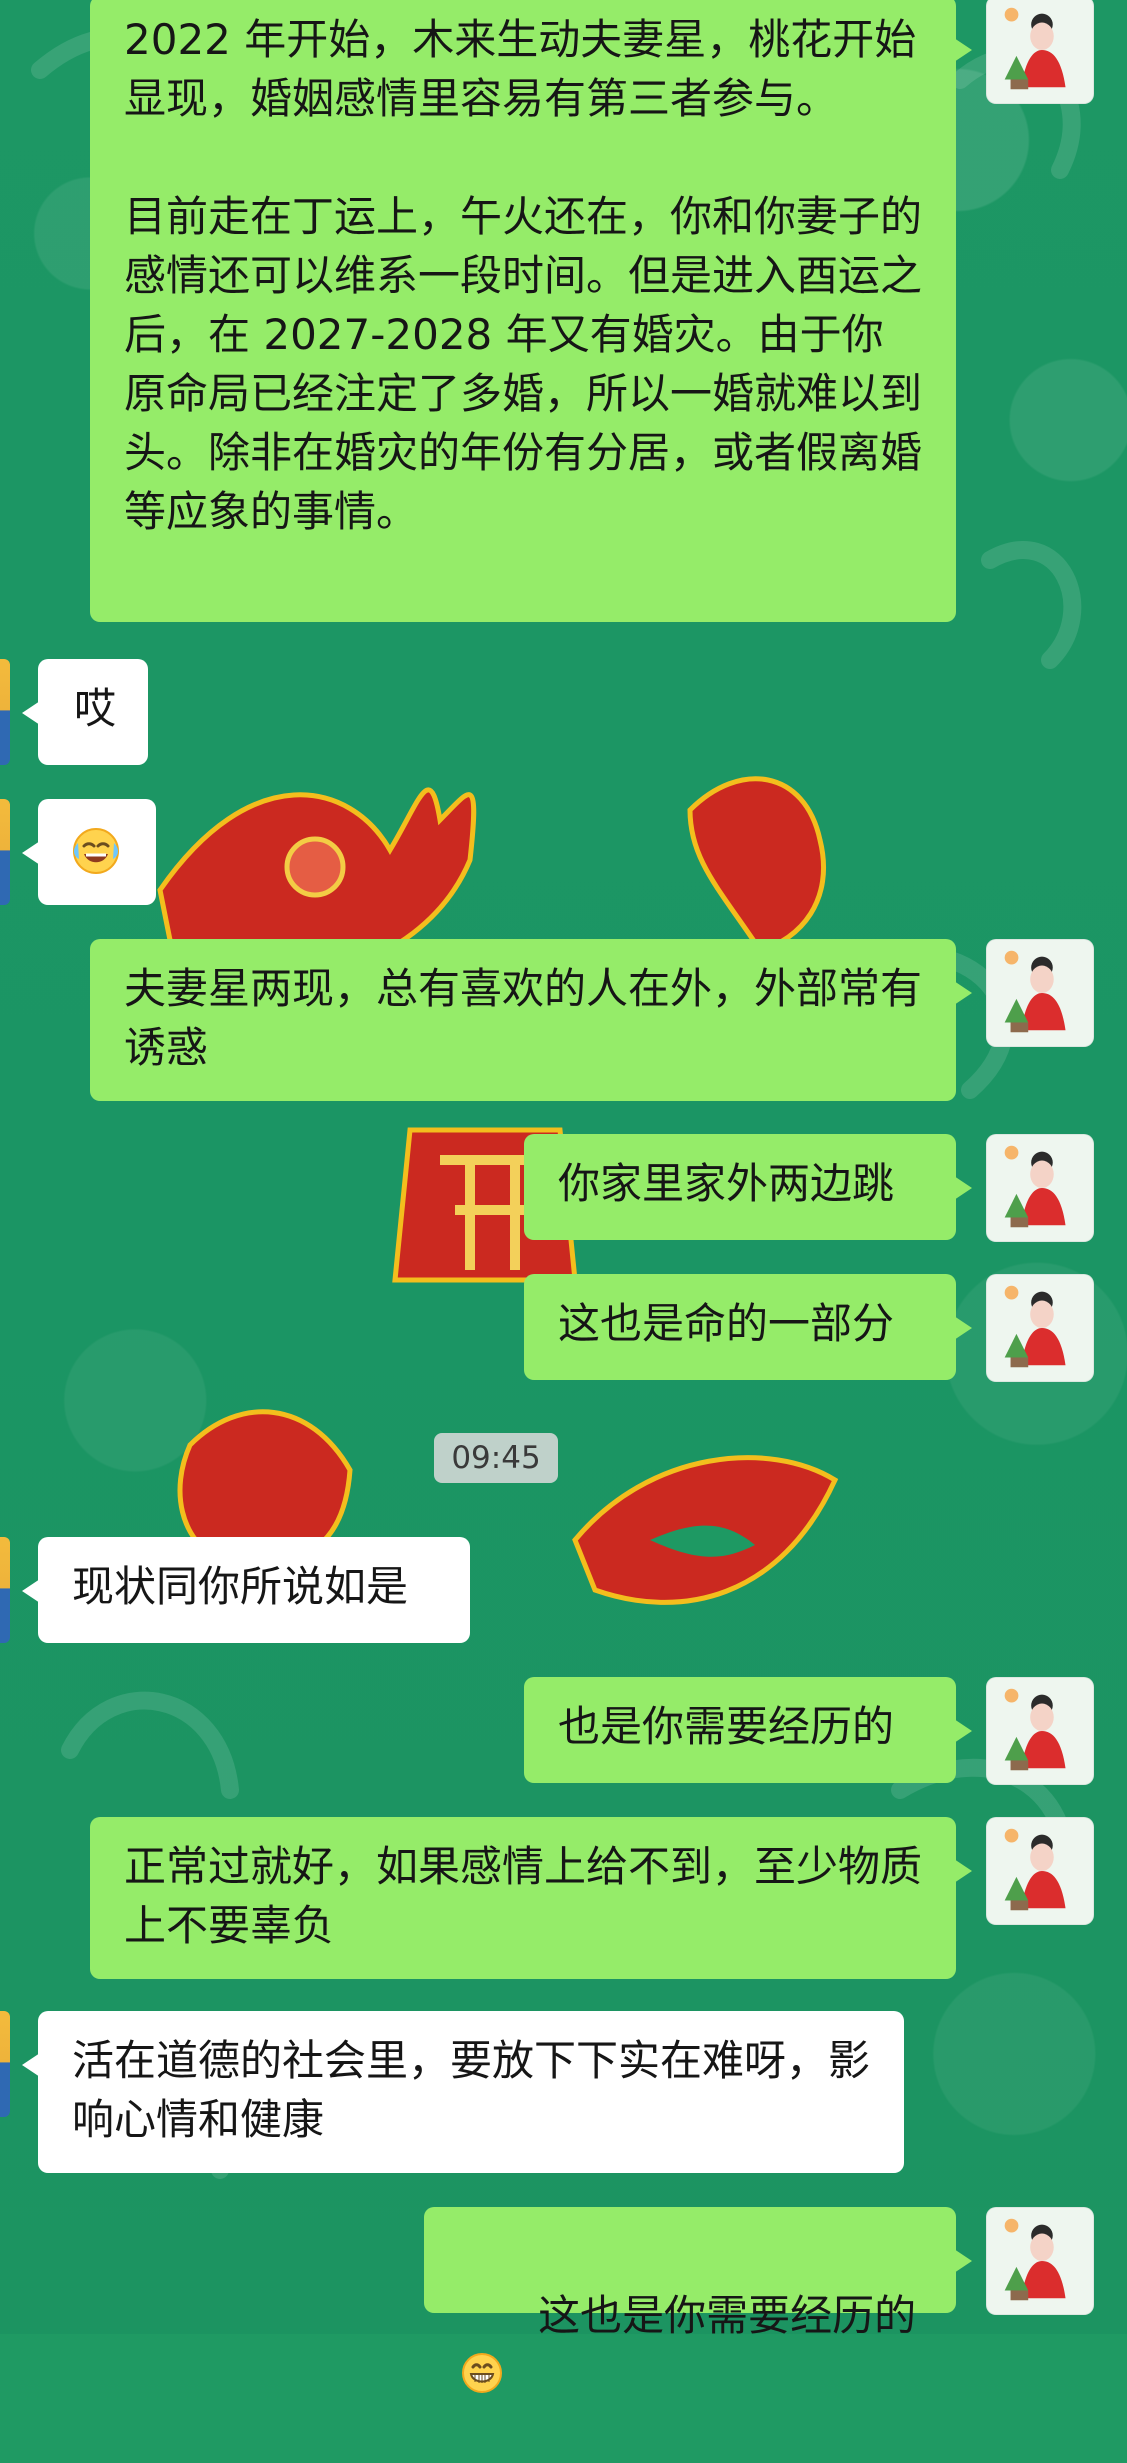  I want to click on message-bubble-outgoing: 这也是命的一部分, so click(748, 1327).